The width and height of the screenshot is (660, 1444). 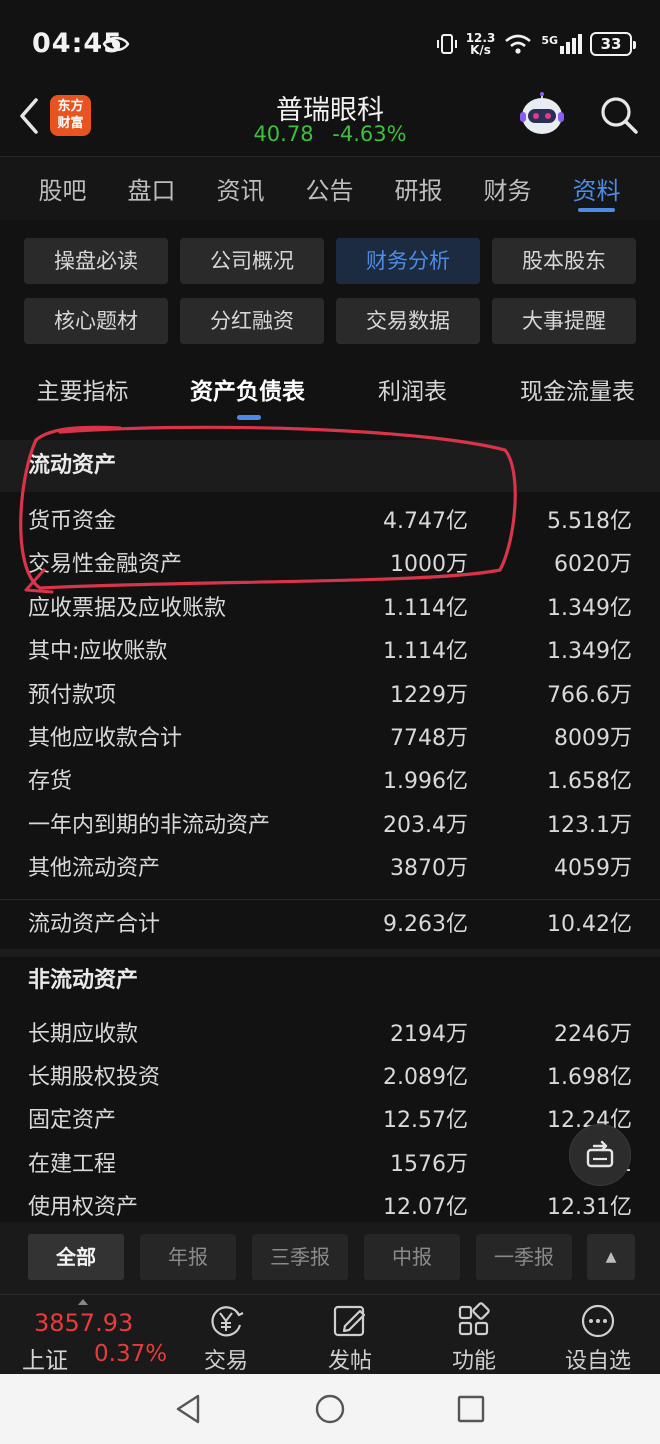 What do you see at coordinates (72, 1121) in the screenshot?
I see `row-label: 固定资产` at bounding box center [72, 1121].